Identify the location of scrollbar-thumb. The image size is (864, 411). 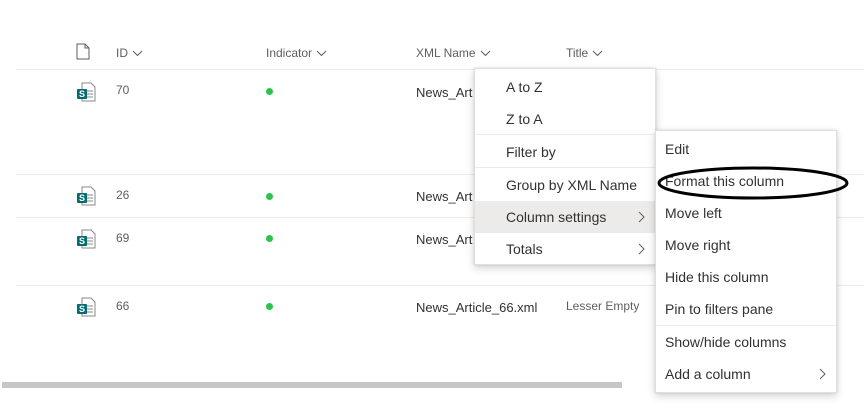
(312, 385).